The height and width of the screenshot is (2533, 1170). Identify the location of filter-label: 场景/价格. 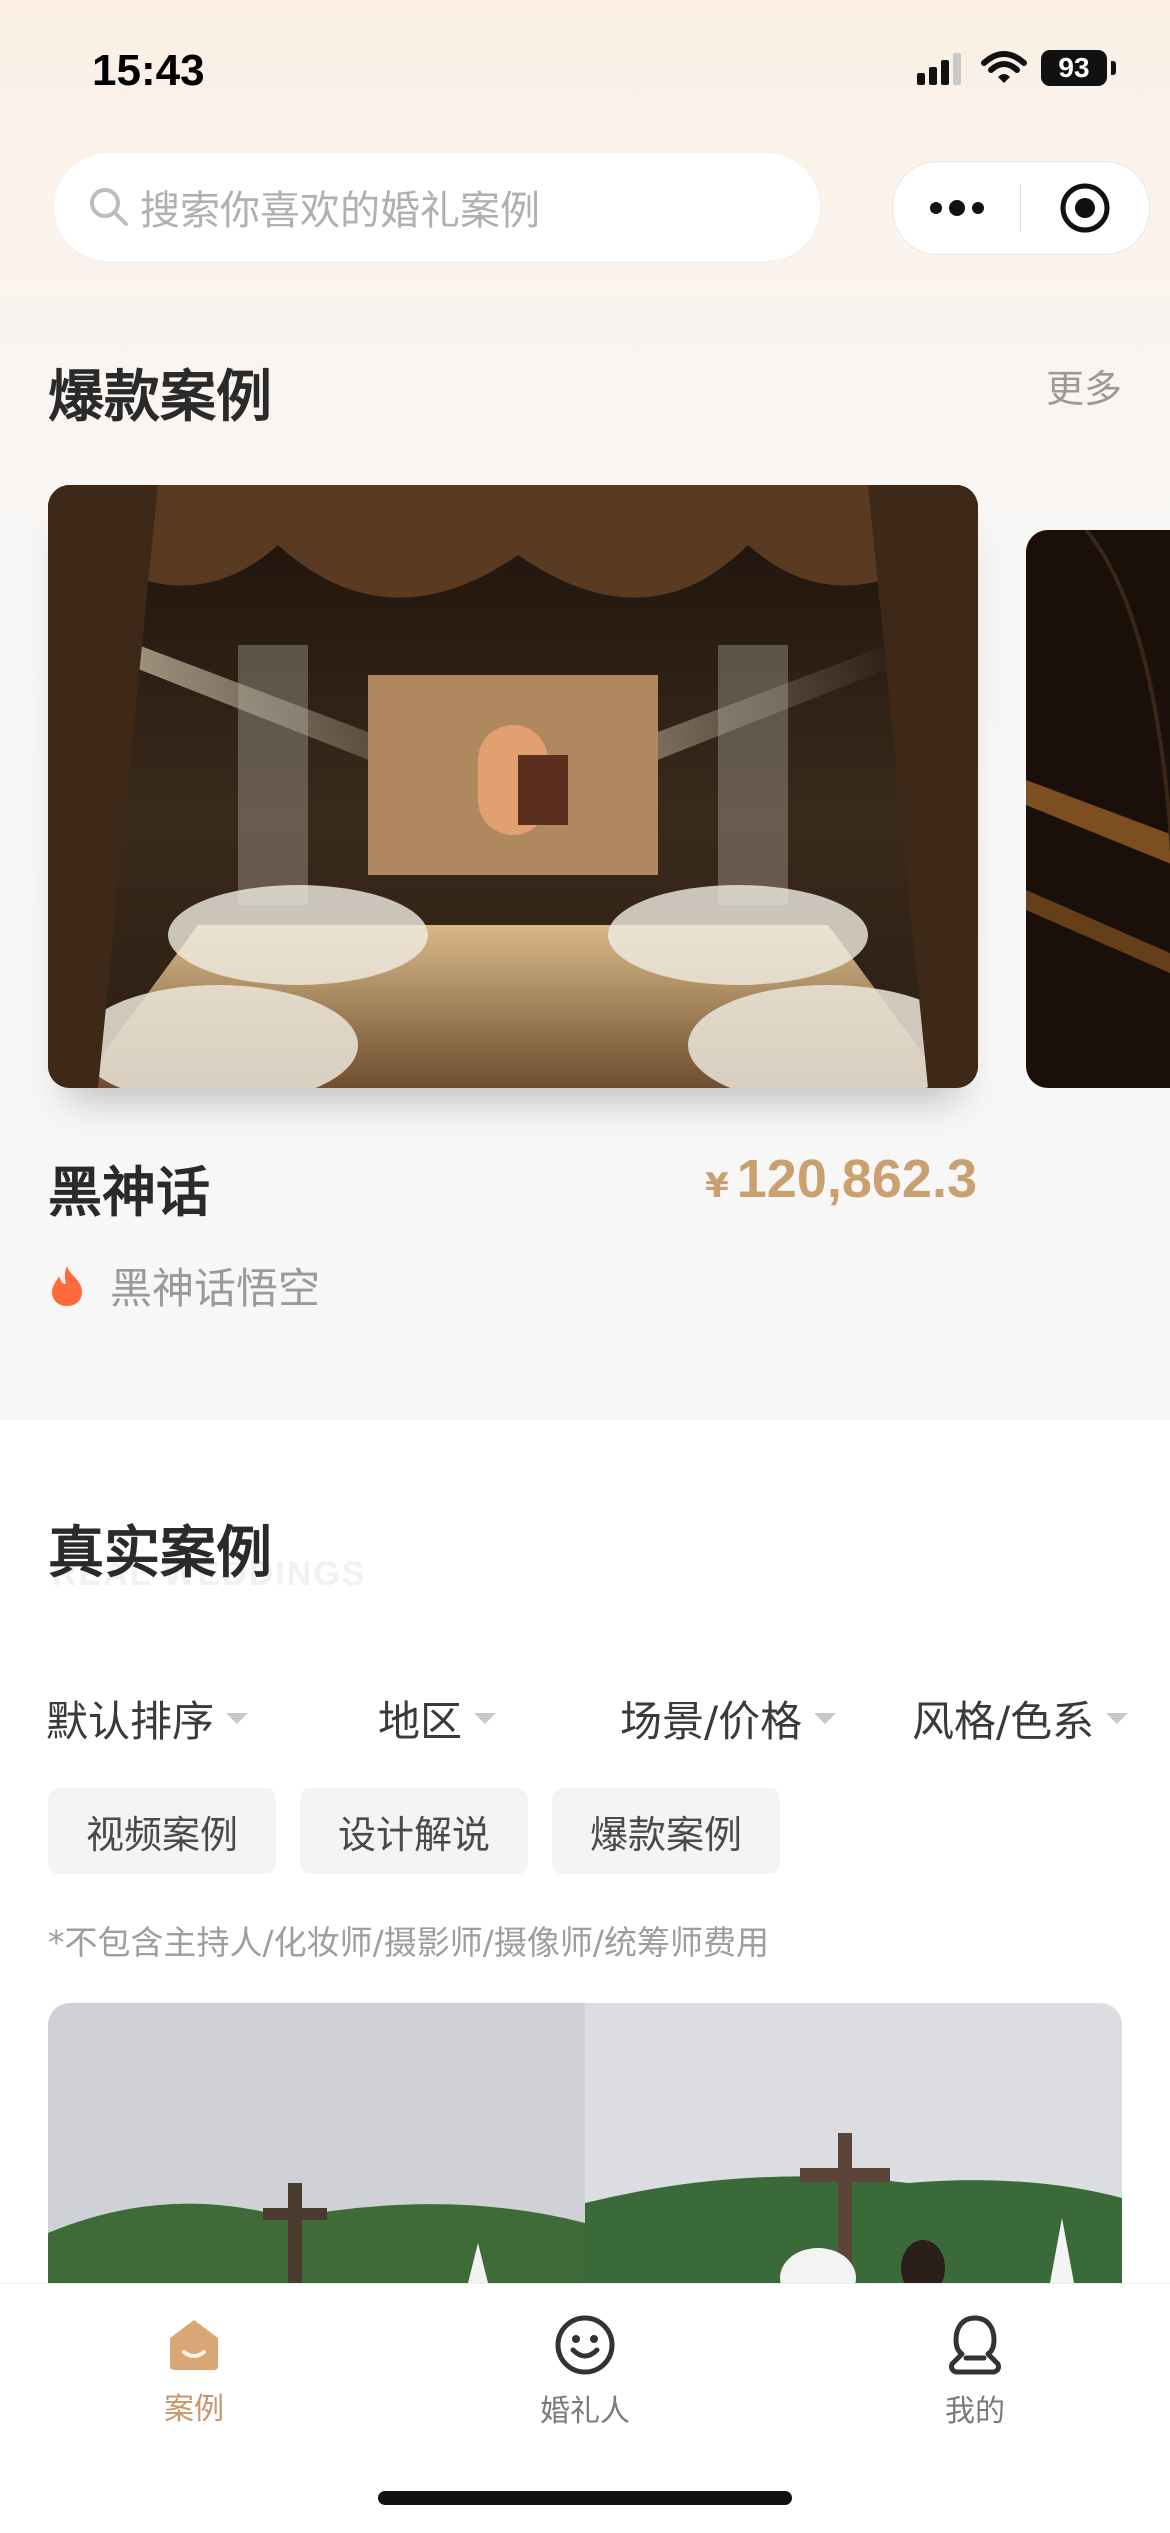
(711, 1721).